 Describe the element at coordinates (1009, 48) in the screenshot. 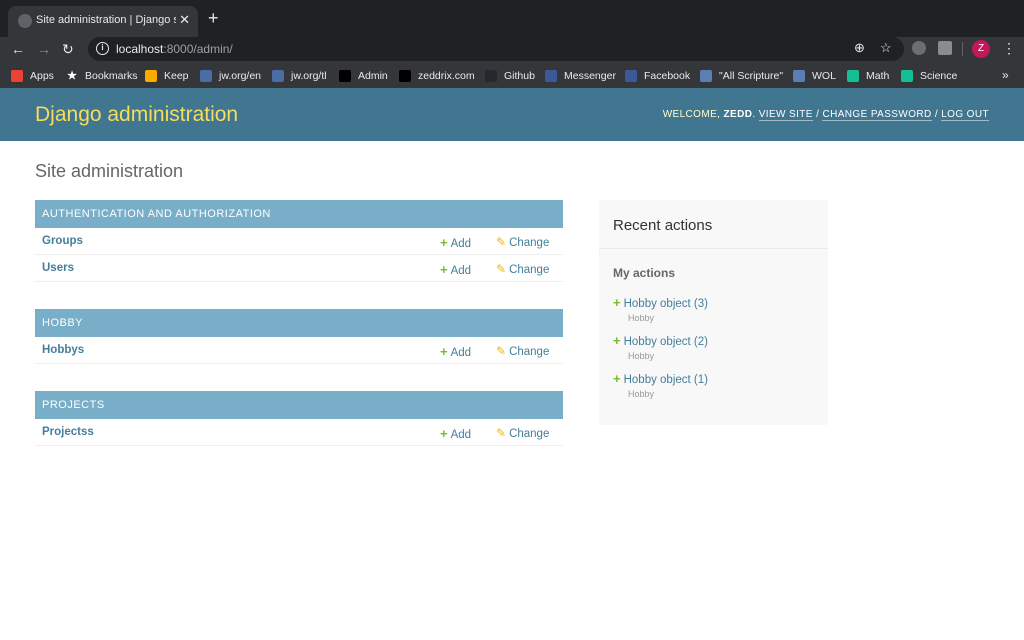

I see `menu-dots-icon: ⋮` at that location.